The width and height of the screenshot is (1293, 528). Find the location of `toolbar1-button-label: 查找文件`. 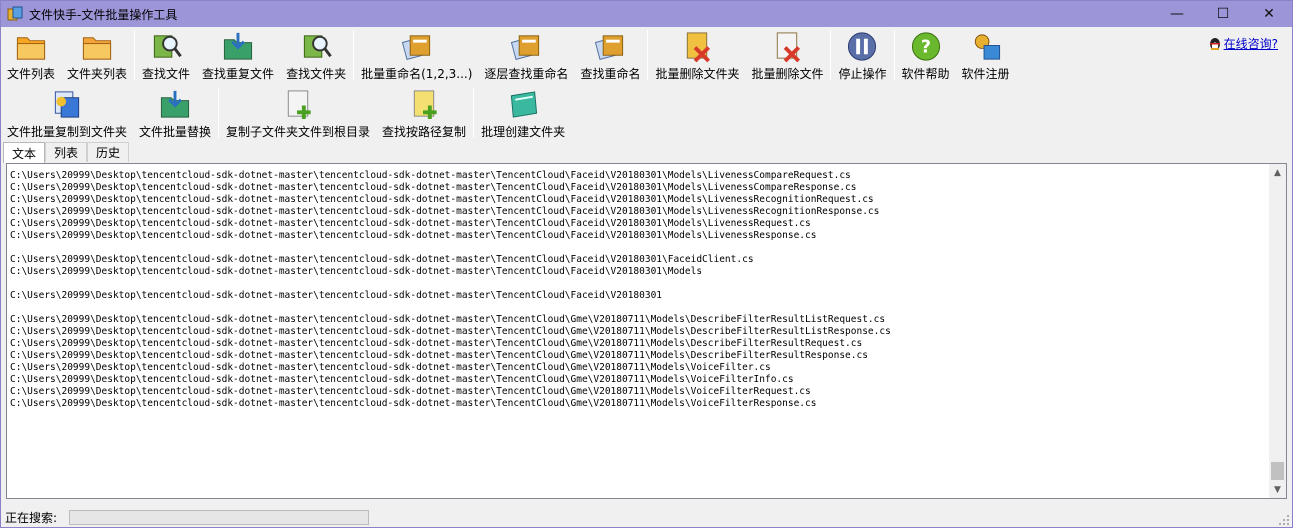

toolbar1-button-label: 查找文件 is located at coordinates (166, 74).